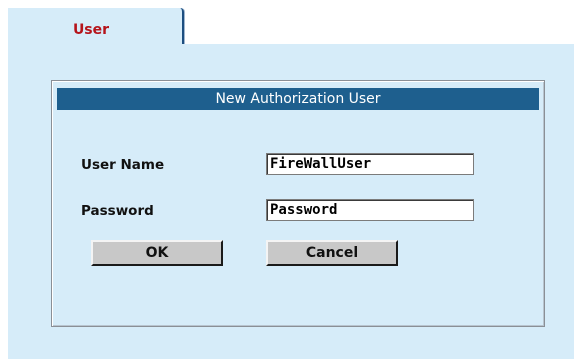 The height and width of the screenshot is (359, 574). What do you see at coordinates (117, 211) in the screenshot?
I see `password-label: Password` at bounding box center [117, 211].